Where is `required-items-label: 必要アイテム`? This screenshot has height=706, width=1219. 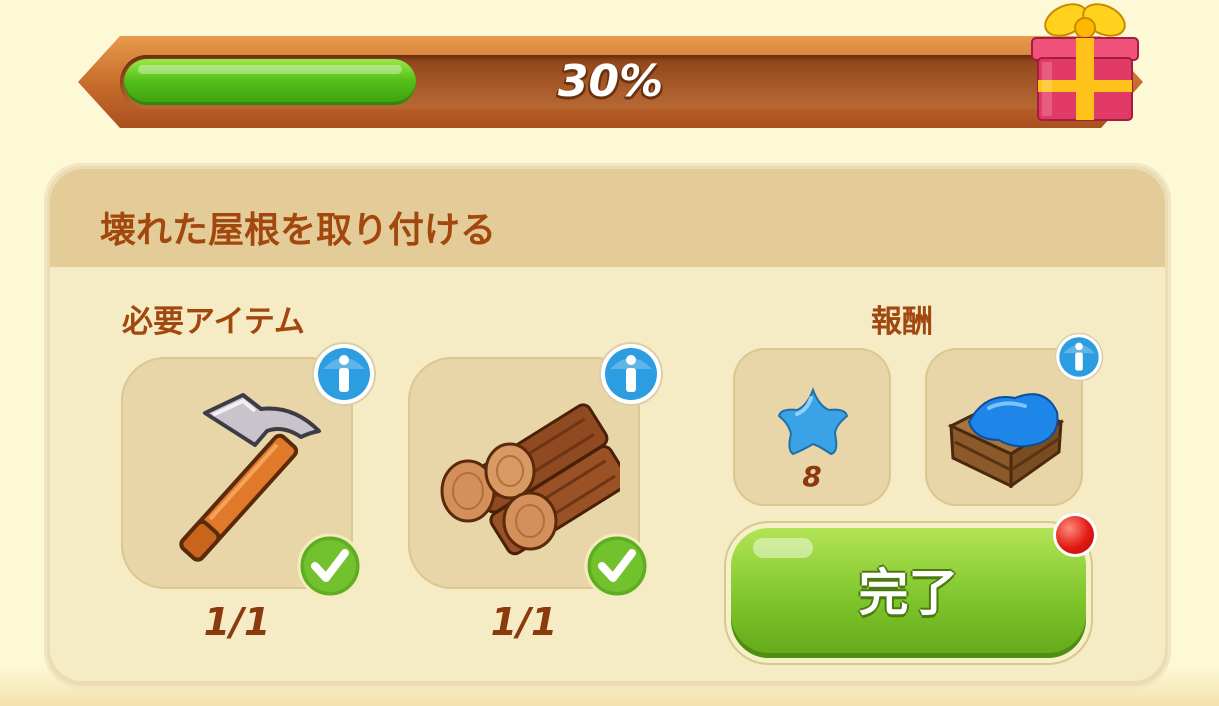 required-items-label: 必要アイテム is located at coordinates (213, 322).